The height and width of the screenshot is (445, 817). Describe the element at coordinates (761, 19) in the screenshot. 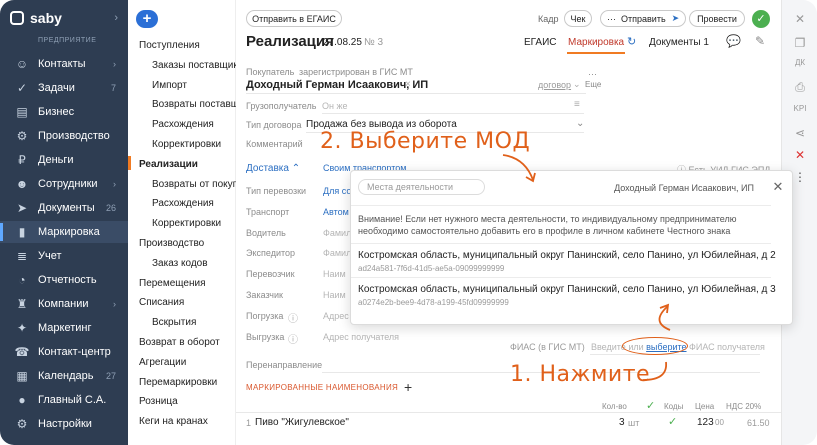

I see `confirm-check-icon: ✓` at that location.